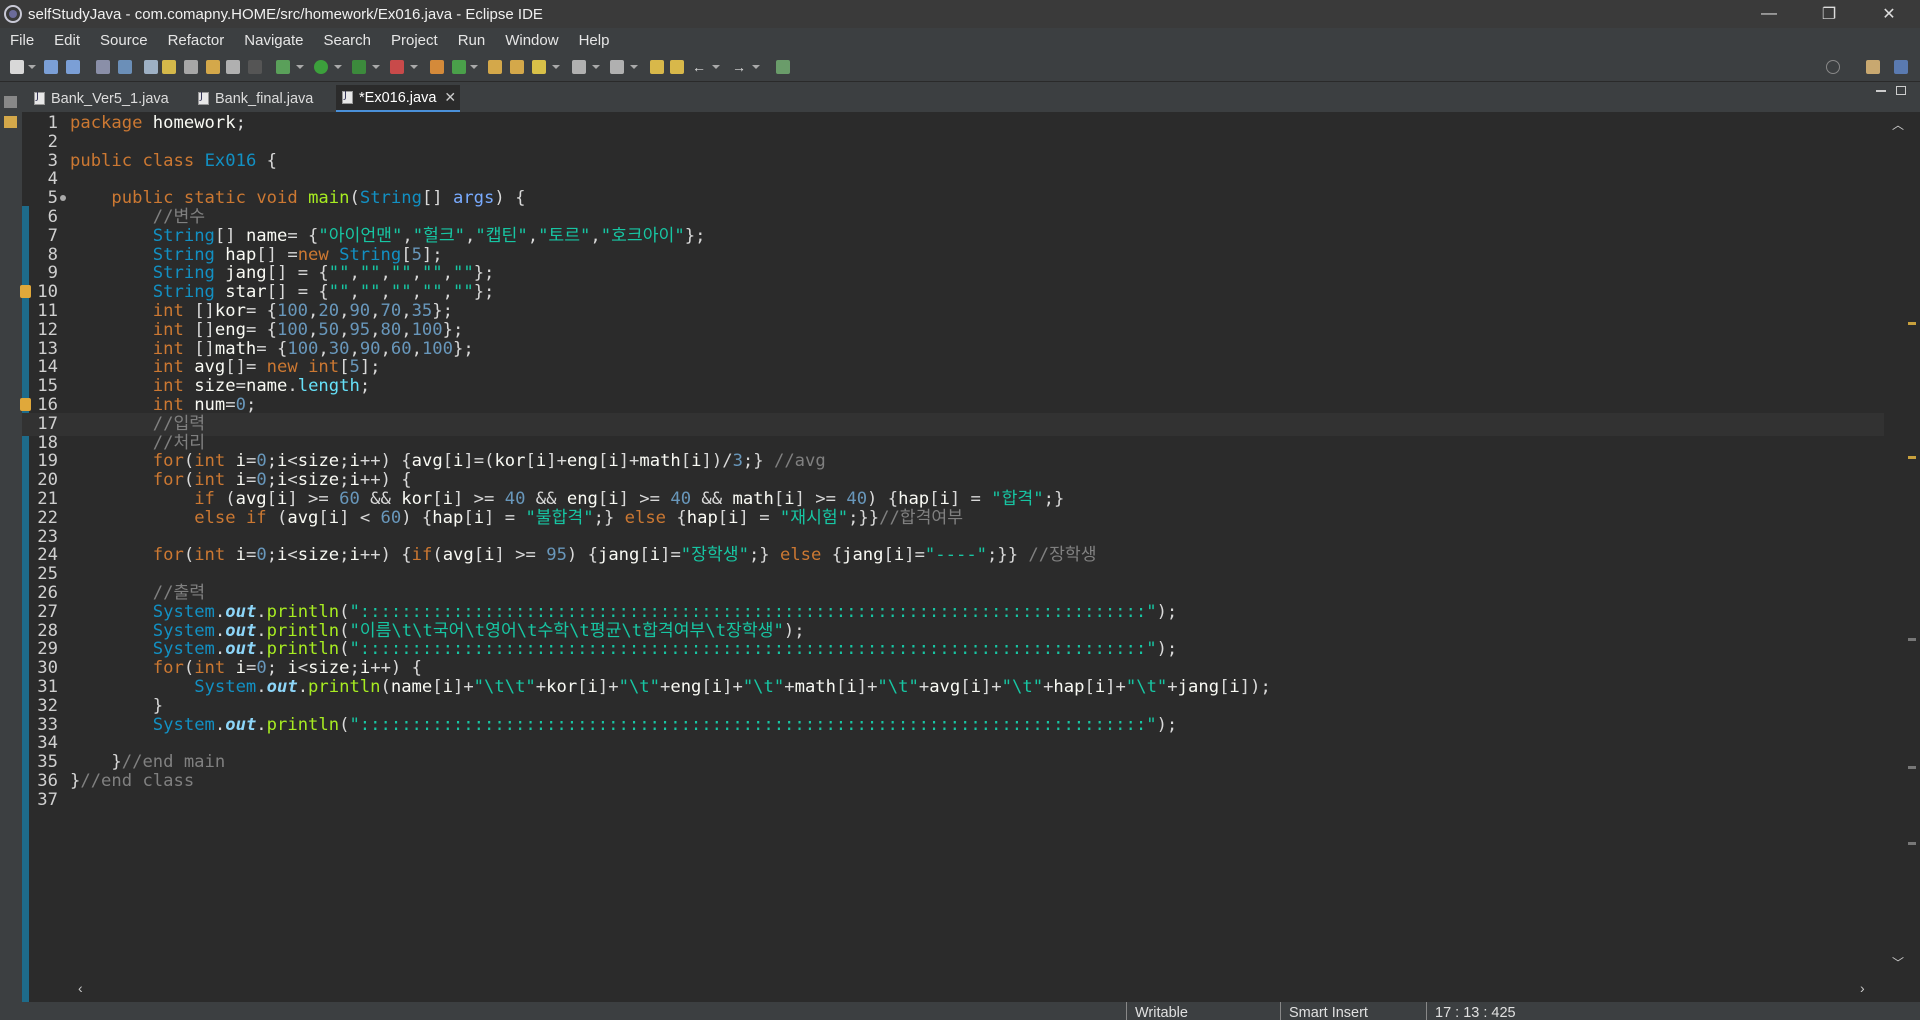 The image size is (1920, 1020). I want to click on paragraph-icon, so click(255, 67).